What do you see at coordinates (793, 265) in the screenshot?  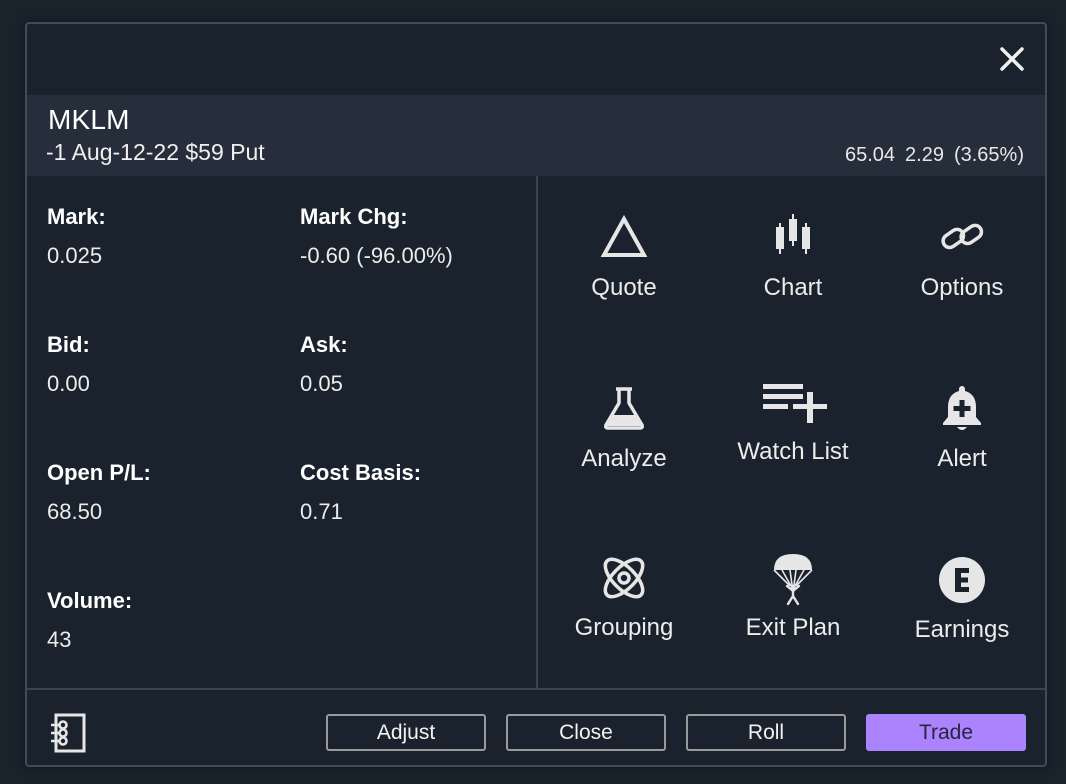 I see `action-chart: Chart` at bounding box center [793, 265].